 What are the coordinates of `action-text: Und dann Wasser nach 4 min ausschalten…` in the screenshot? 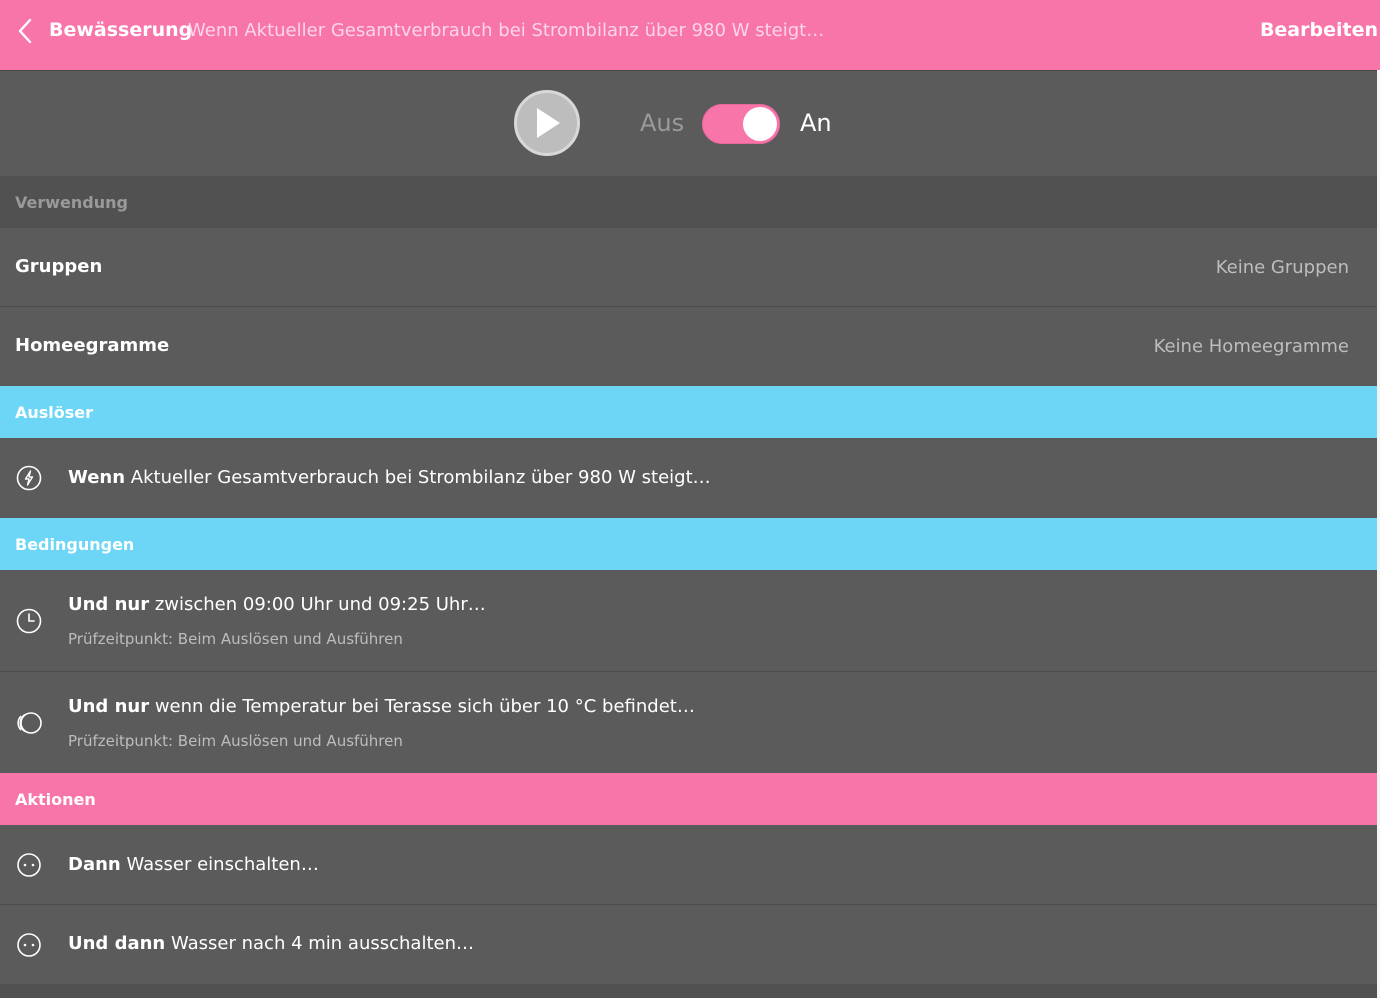 It's located at (271, 943).